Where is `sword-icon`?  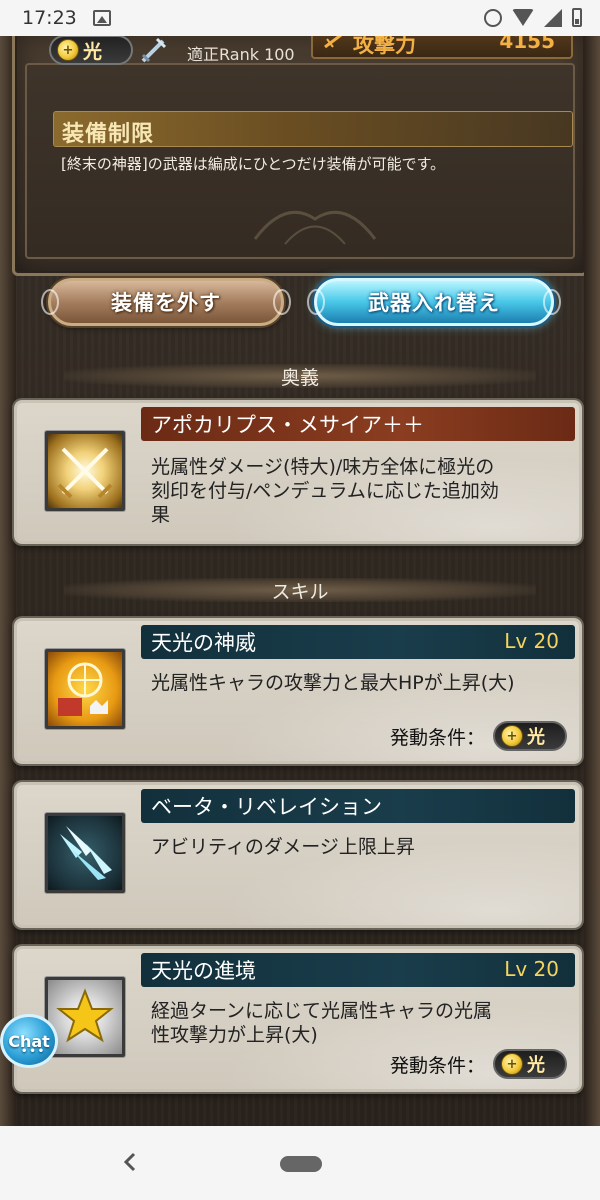
sword-icon is located at coordinates (333, 42).